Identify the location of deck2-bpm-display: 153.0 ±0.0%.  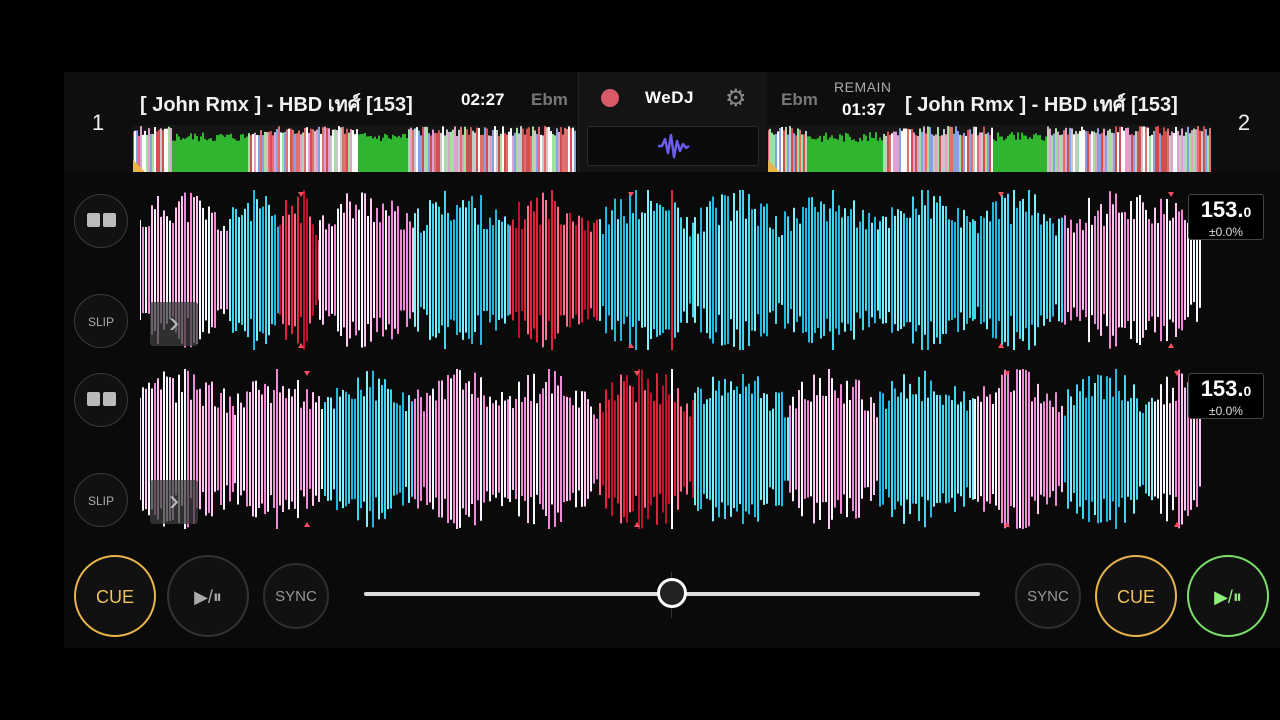
(1226, 396).